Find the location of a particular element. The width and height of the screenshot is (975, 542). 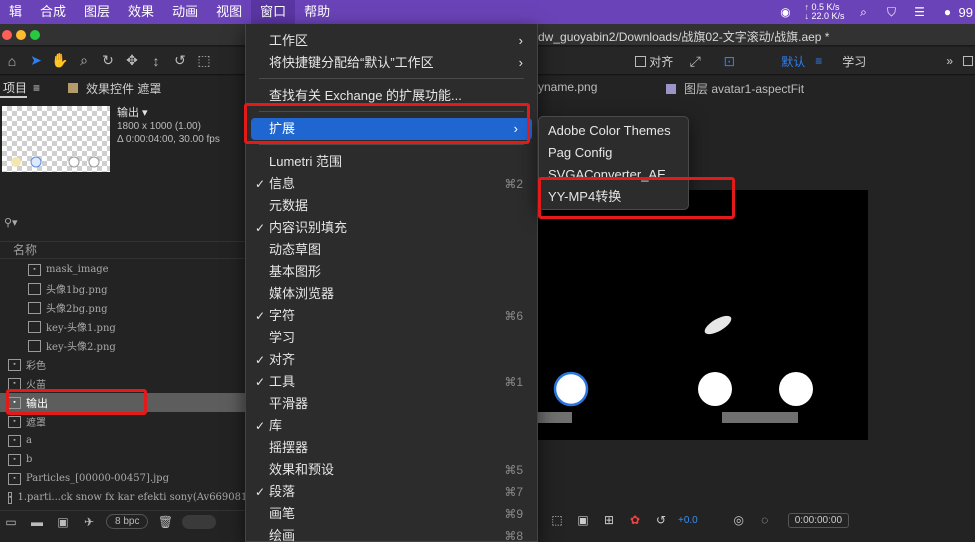

app-status-icon: ◉ is located at coordinates (786, 12).